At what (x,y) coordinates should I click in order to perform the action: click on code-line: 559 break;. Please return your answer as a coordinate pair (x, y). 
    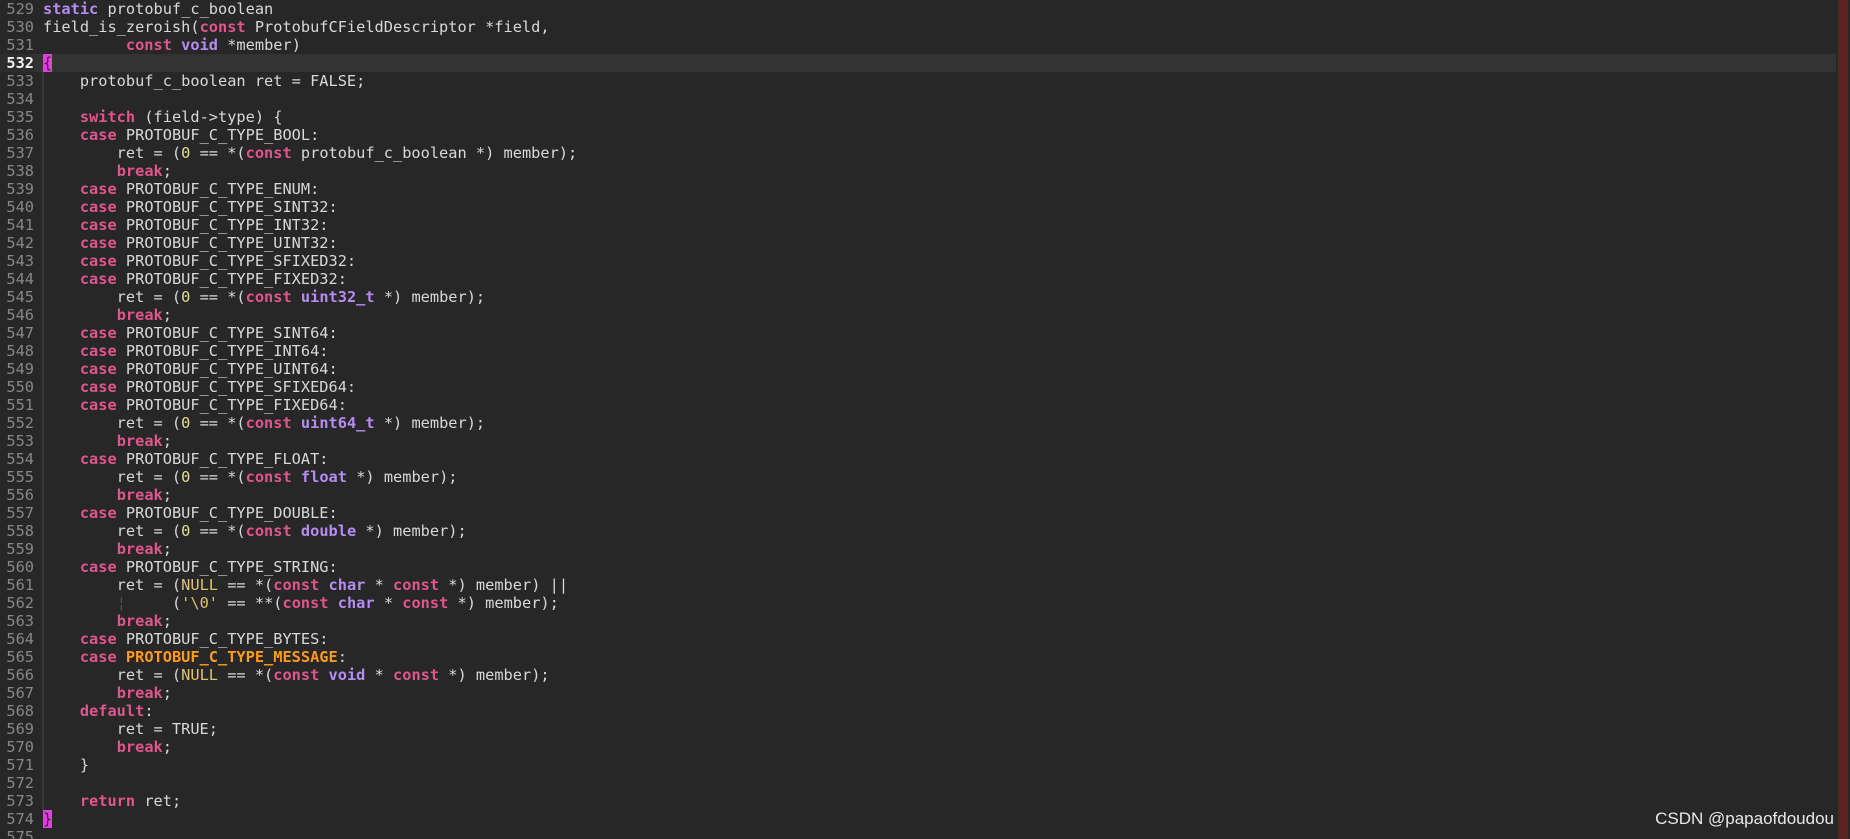
    Looking at the image, I should click on (918, 549).